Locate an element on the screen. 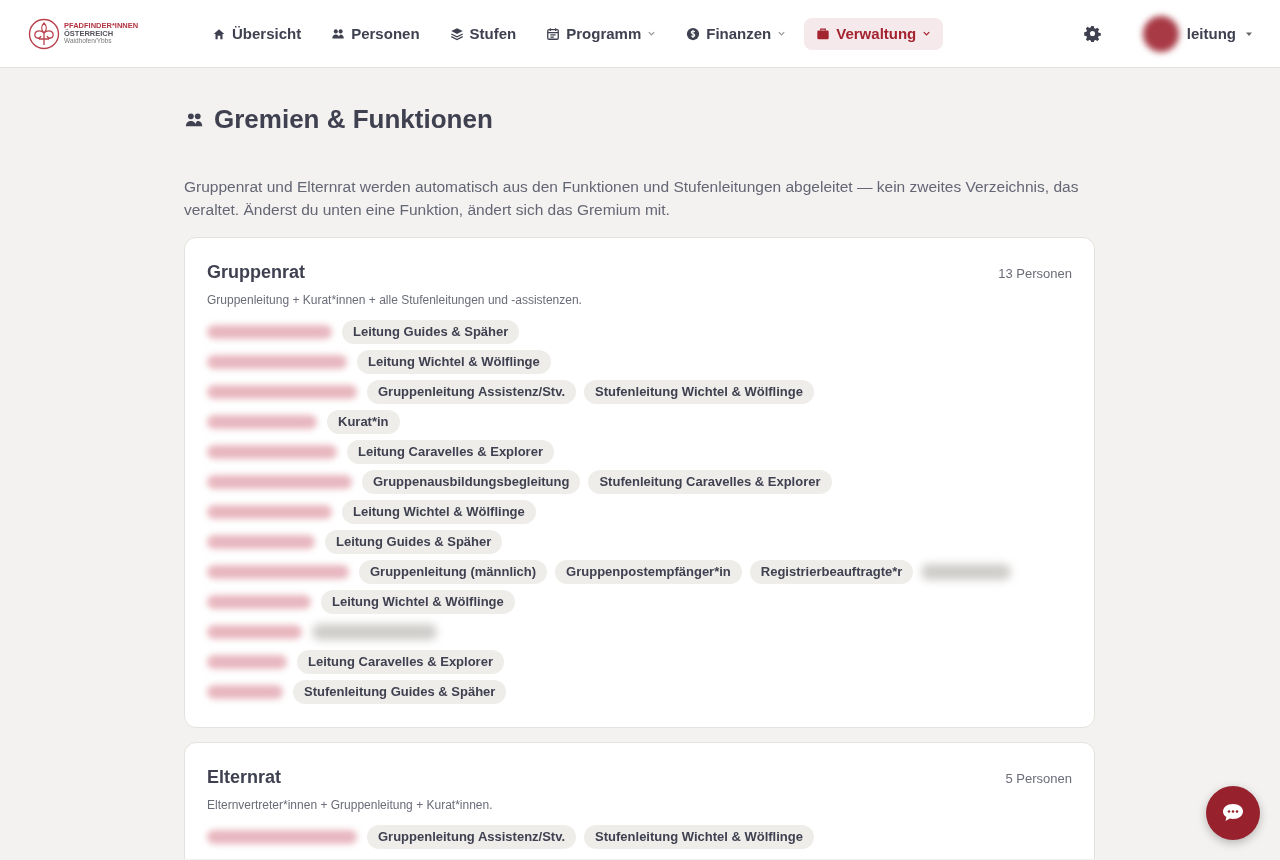 Image resolution: width=1280 pixels, height=860 pixels. role-tag: Gruppenleitung (männlich) is located at coordinates (453, 572).